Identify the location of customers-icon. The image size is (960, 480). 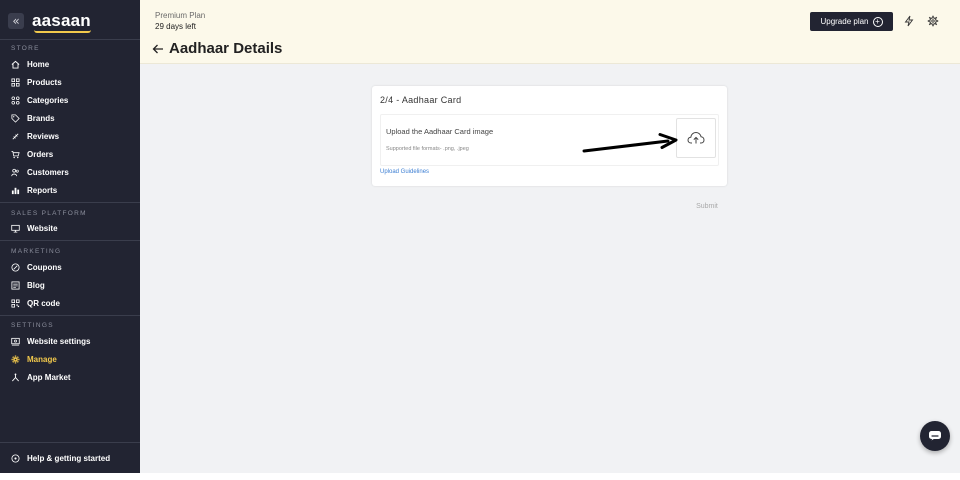
(15, 172).